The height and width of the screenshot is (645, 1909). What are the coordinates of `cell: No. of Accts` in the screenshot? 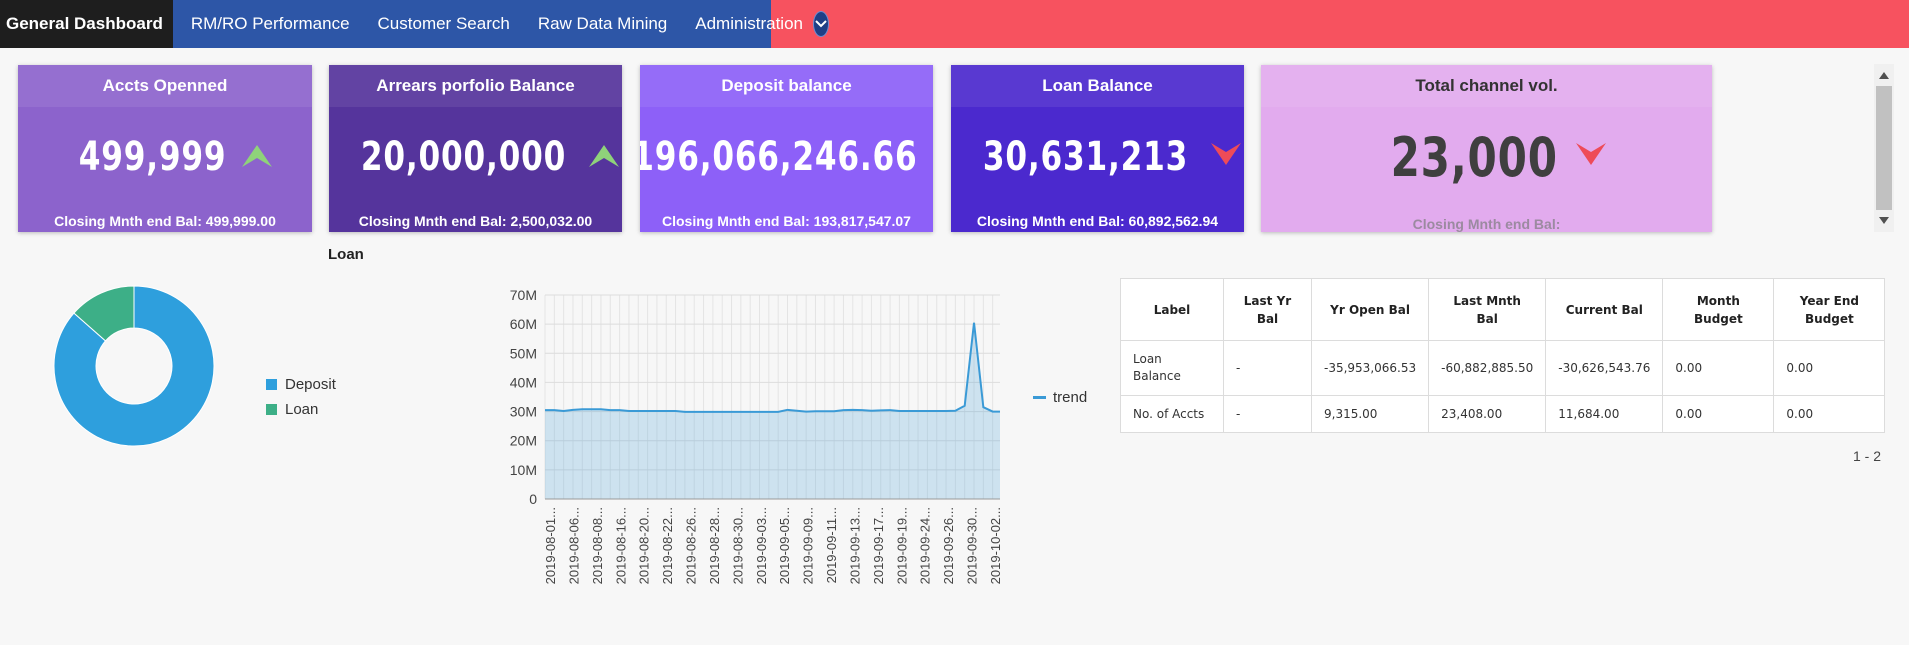 It's located at (1172, 414).